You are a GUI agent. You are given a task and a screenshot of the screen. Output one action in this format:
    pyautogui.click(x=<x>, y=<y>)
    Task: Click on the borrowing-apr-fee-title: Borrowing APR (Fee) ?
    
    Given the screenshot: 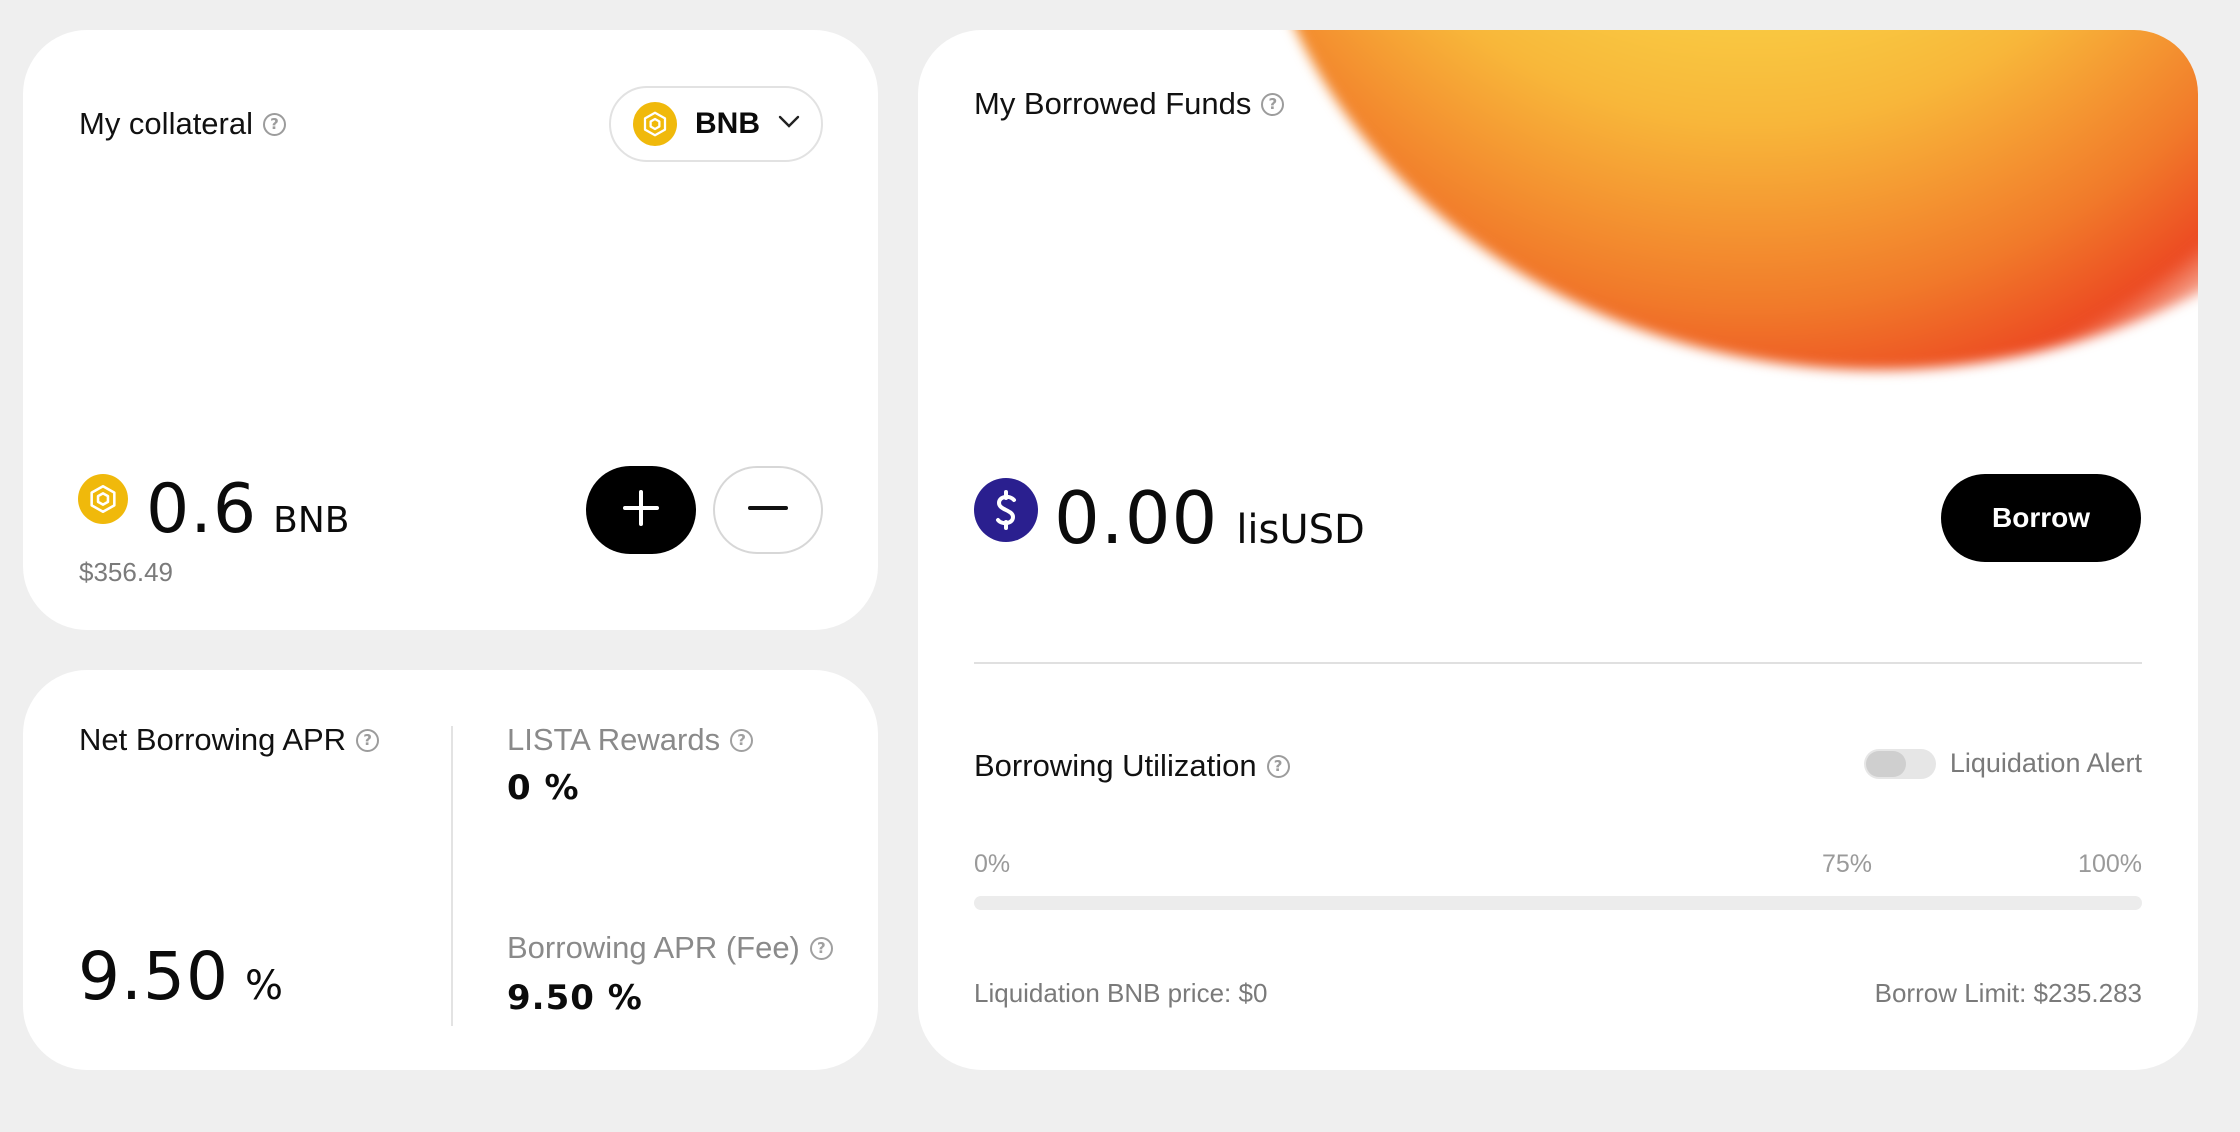 What is the action you would take?
    pyautogui.click(x=670, y=948)
    